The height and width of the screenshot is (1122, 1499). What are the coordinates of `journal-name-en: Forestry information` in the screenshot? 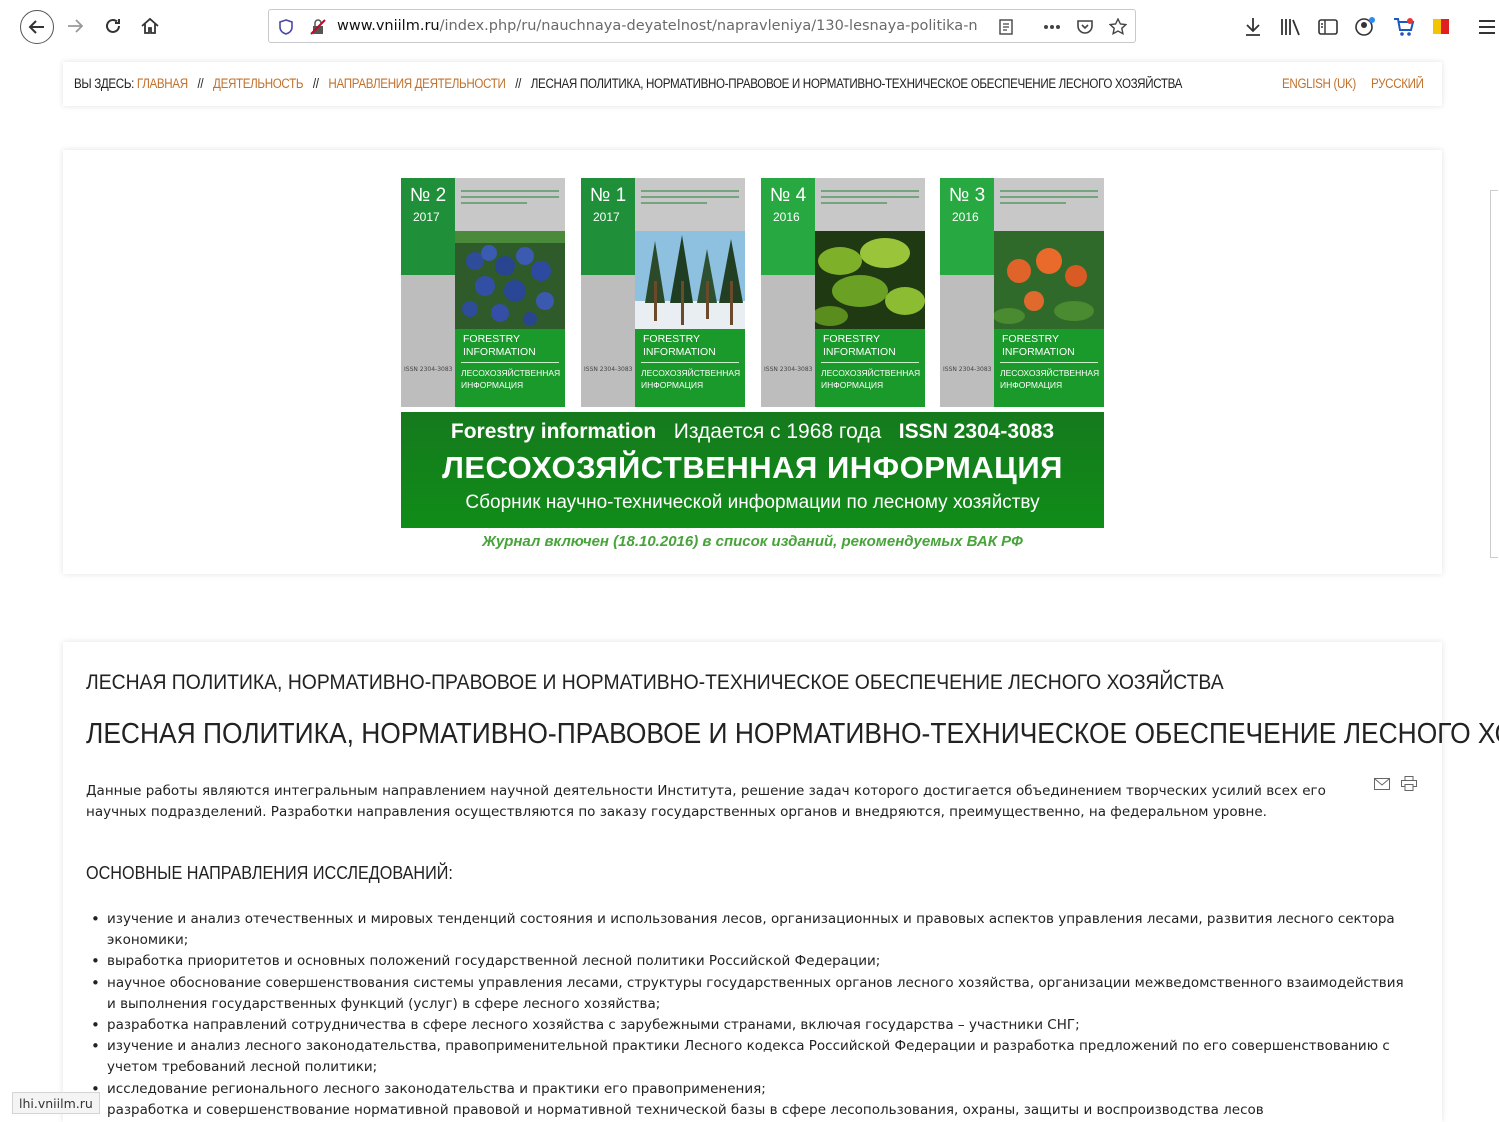 It's located at (553, 431).